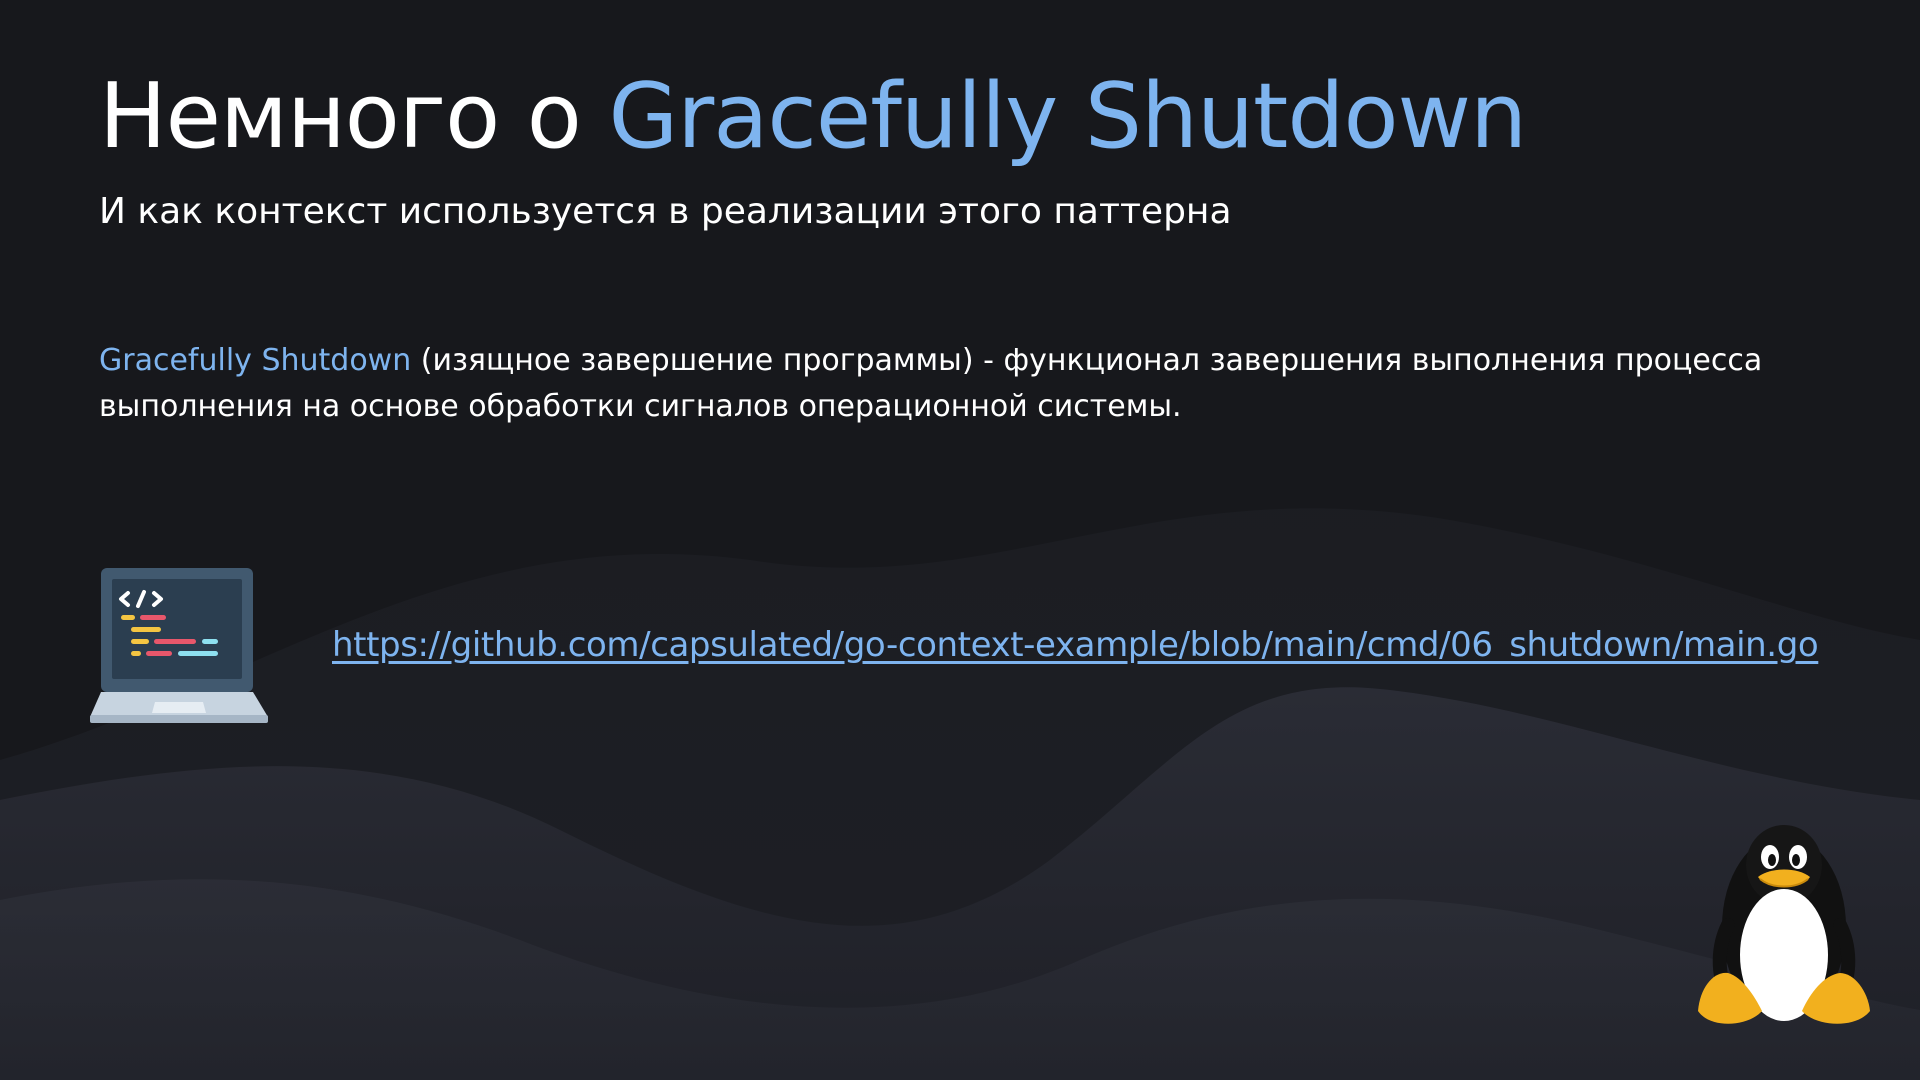  What do you see at coordinates (255, 360) in the screenshot?
I see `definition-term: Gracefully Shutdown` at bounding box center [255, 360].